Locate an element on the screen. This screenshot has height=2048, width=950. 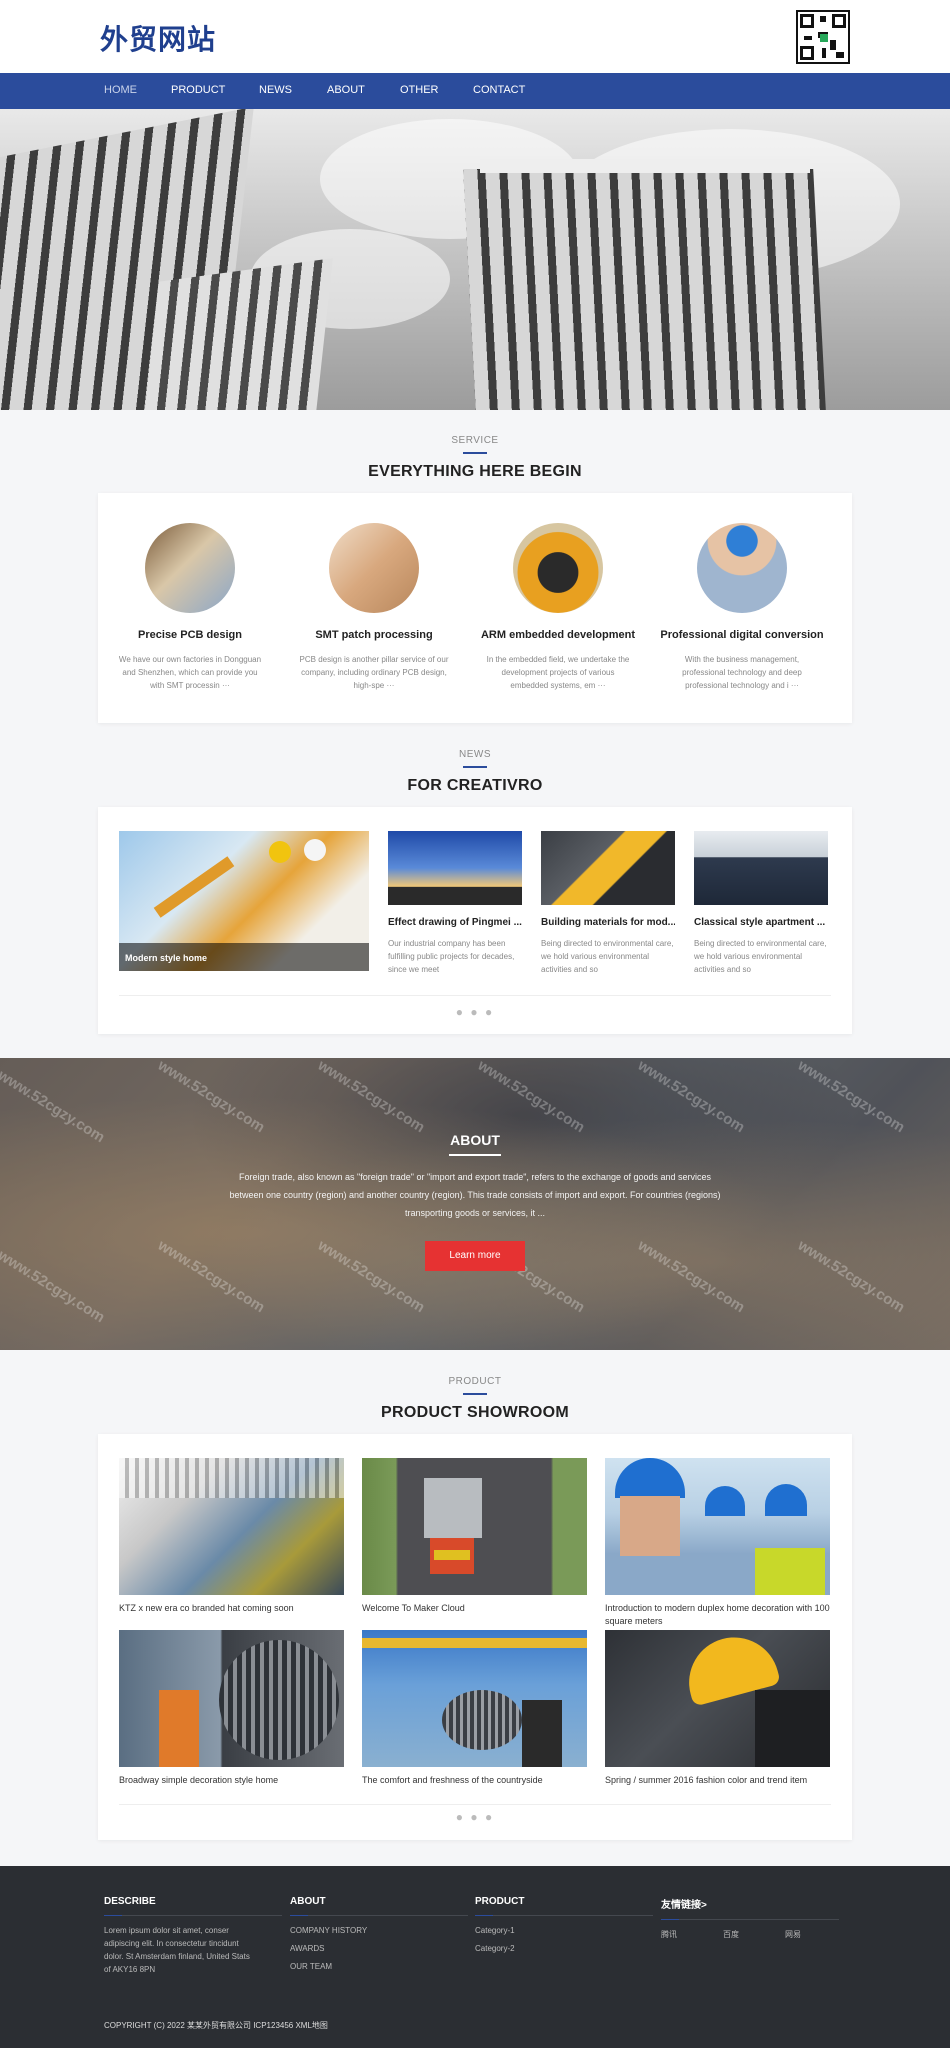
news-featured-caption: Modern style home is located at coordinates (166, 958).